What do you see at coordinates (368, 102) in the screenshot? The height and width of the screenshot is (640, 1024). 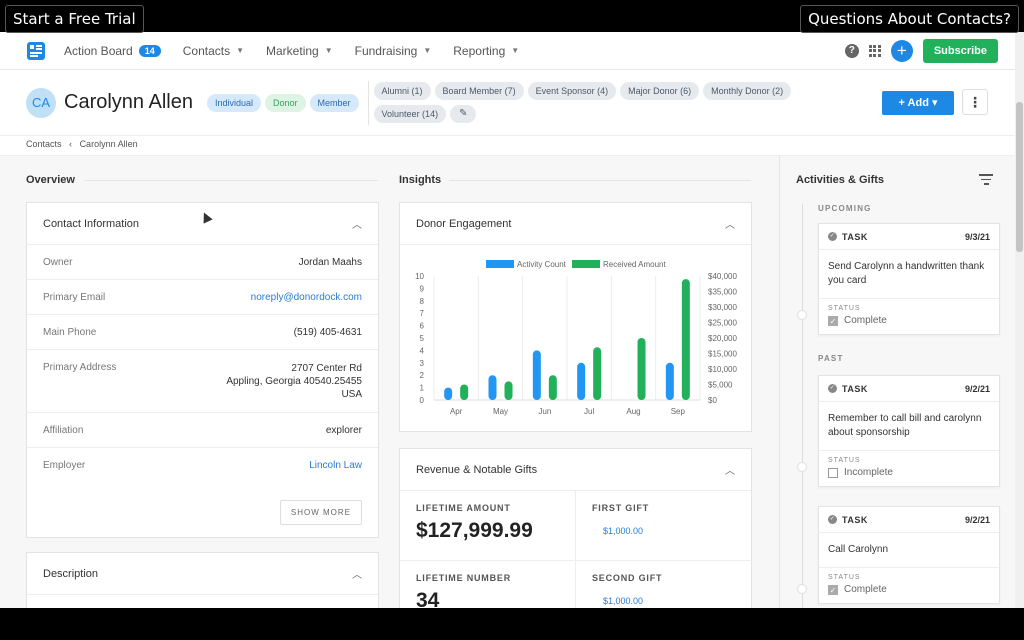 I see `divider` at bounding box center [368, 102].